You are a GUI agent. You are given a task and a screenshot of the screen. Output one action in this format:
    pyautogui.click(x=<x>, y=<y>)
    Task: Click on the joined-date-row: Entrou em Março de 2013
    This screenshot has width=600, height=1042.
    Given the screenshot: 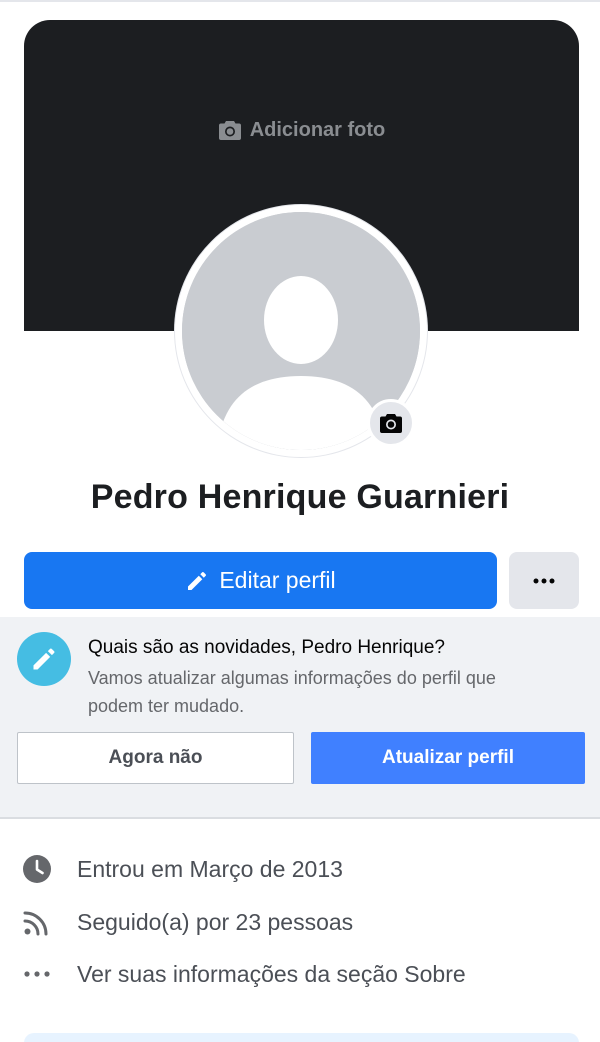 What is the action you would take?
    pyautogui.click(x=300, y=868)
    